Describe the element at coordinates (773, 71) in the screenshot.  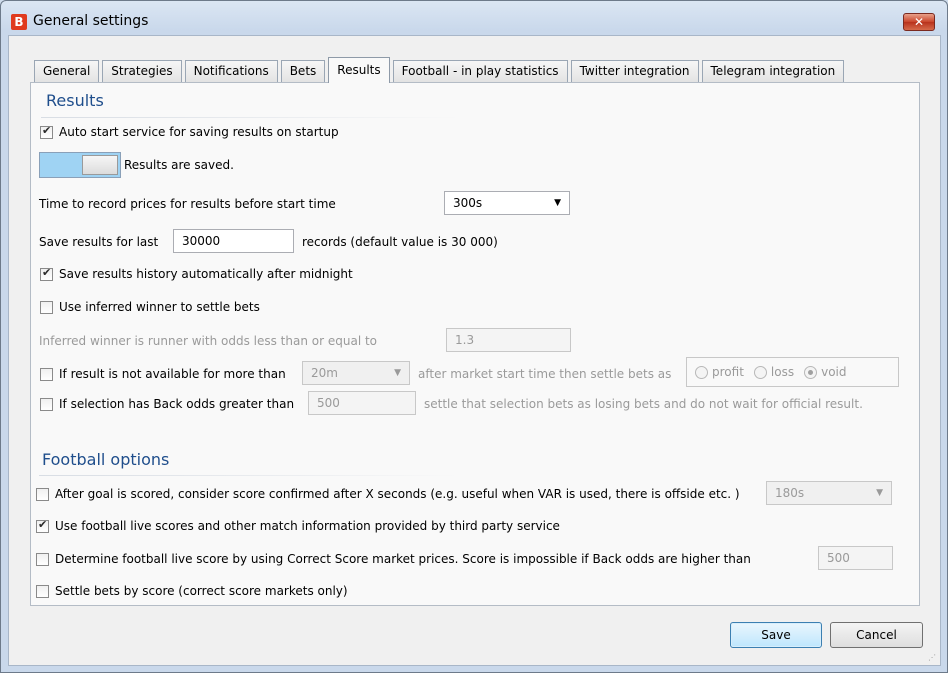
I see `tab-telegram-integration: Telegram integration` at that location.